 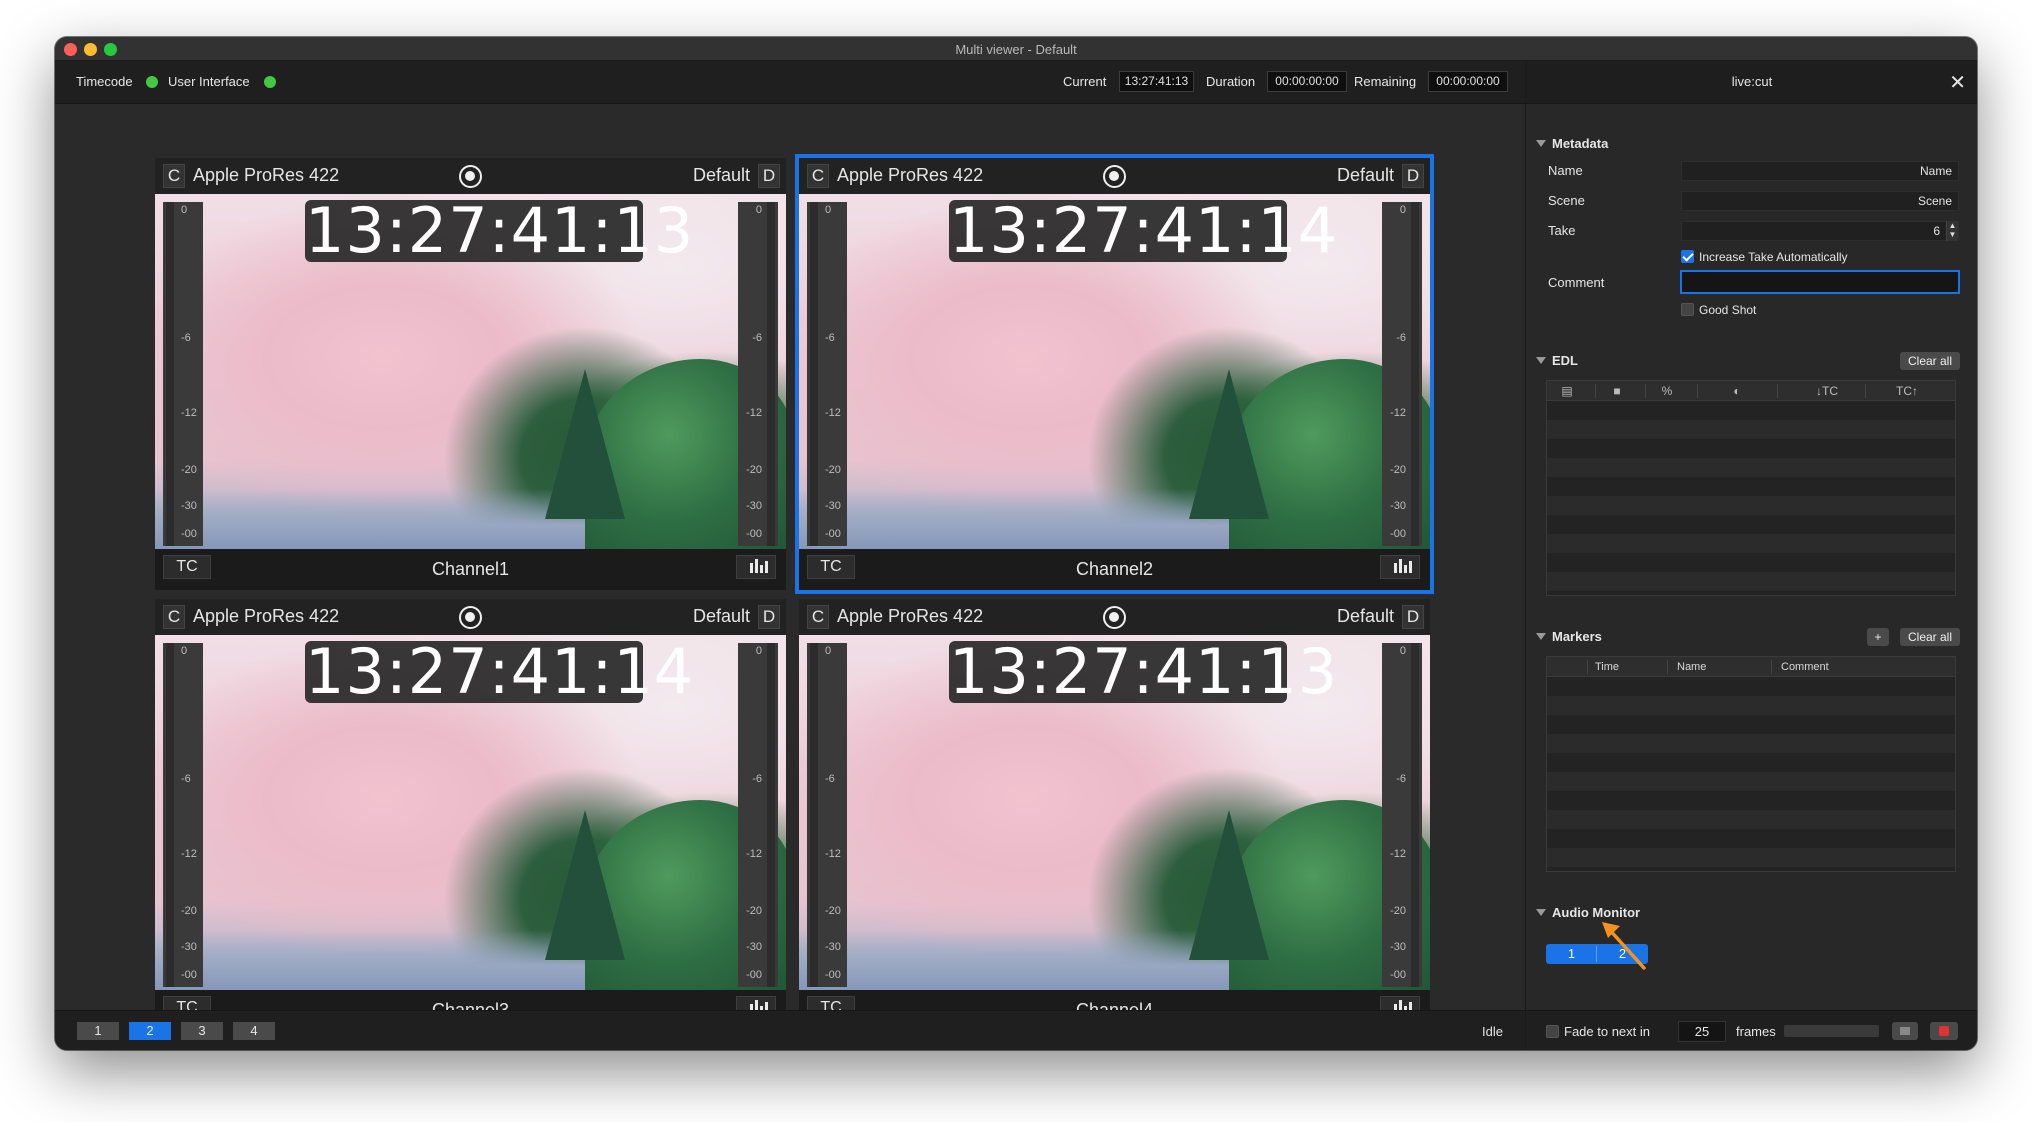 I want to click on ui-status-dot, so click(x=270, y=82).